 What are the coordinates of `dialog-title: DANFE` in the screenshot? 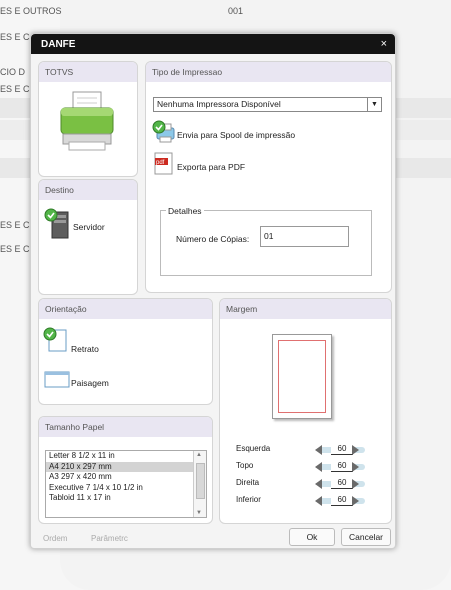 It's located at (58, 44).